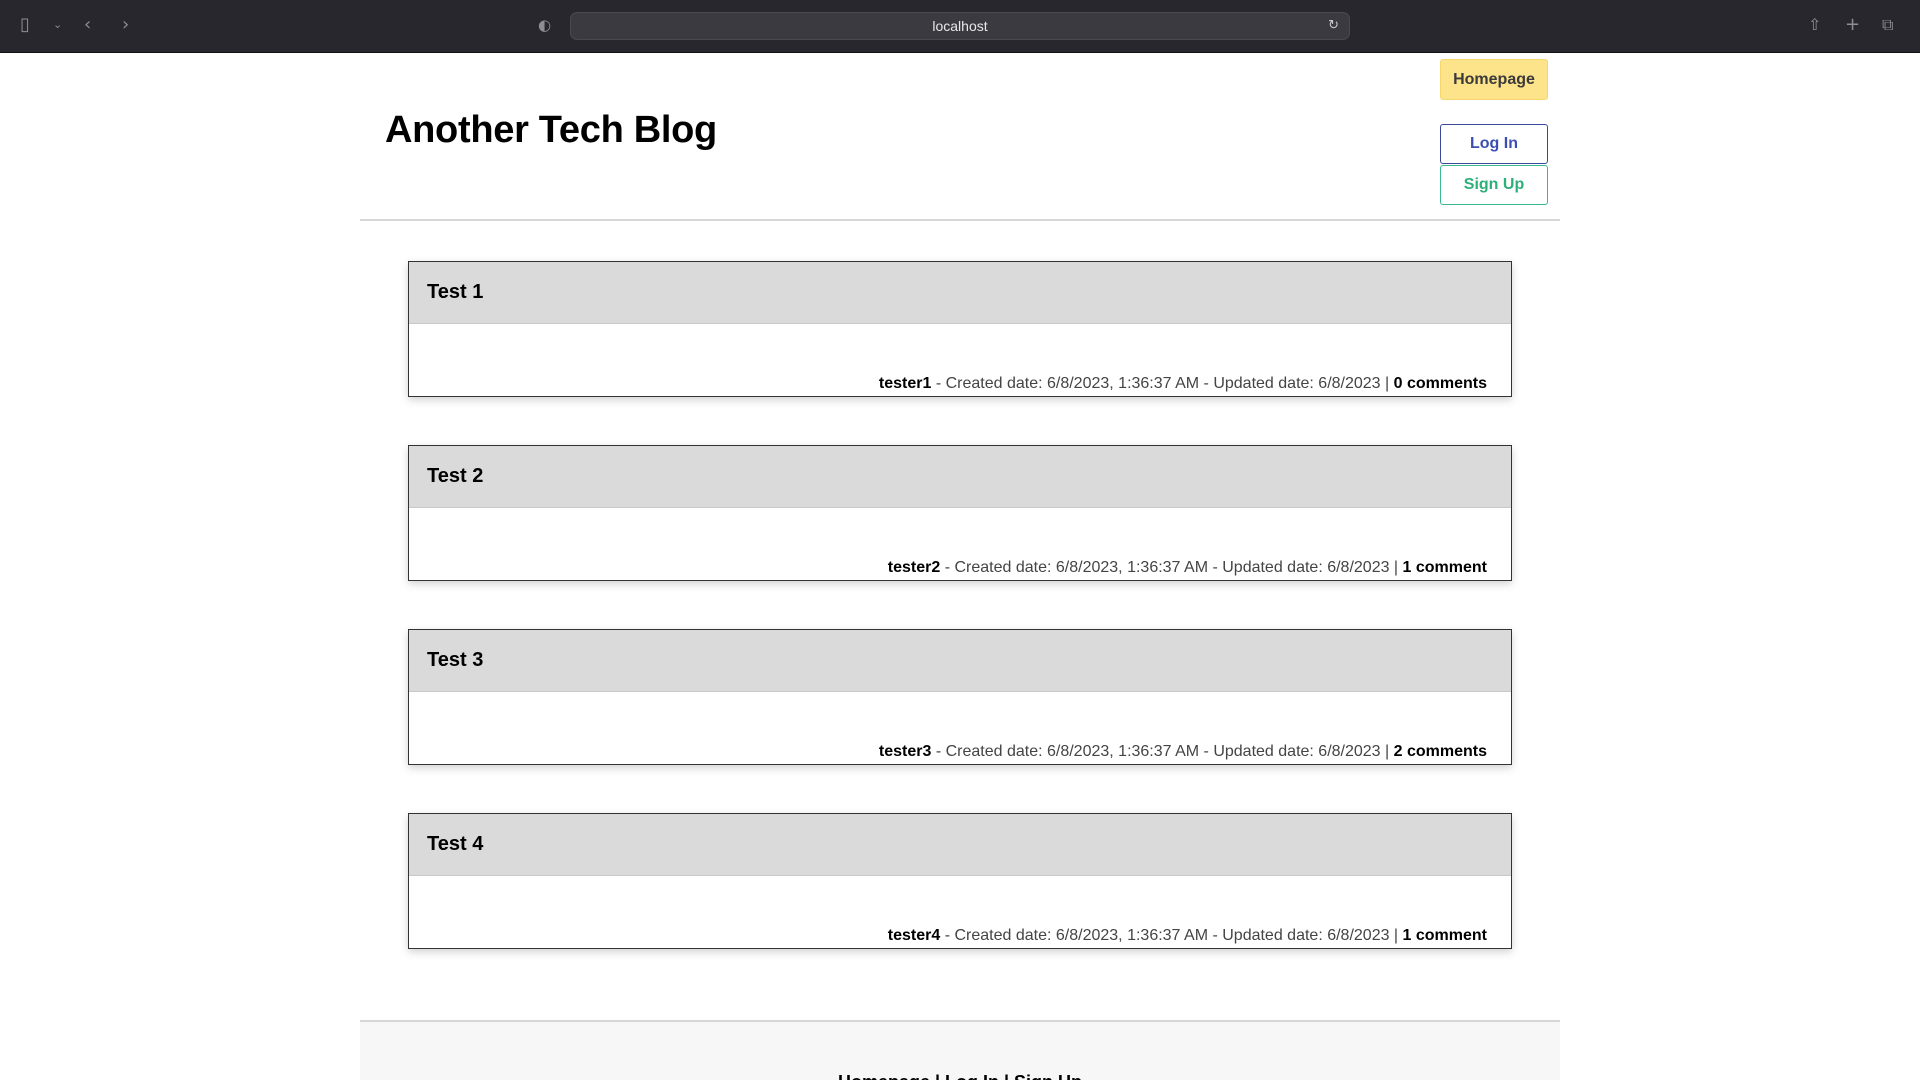 This screenshot has width=1920, height=1080. Describe the element at coordinates (1814, 25) in the screenshot. I see `share-icon: ⇧` at that location.